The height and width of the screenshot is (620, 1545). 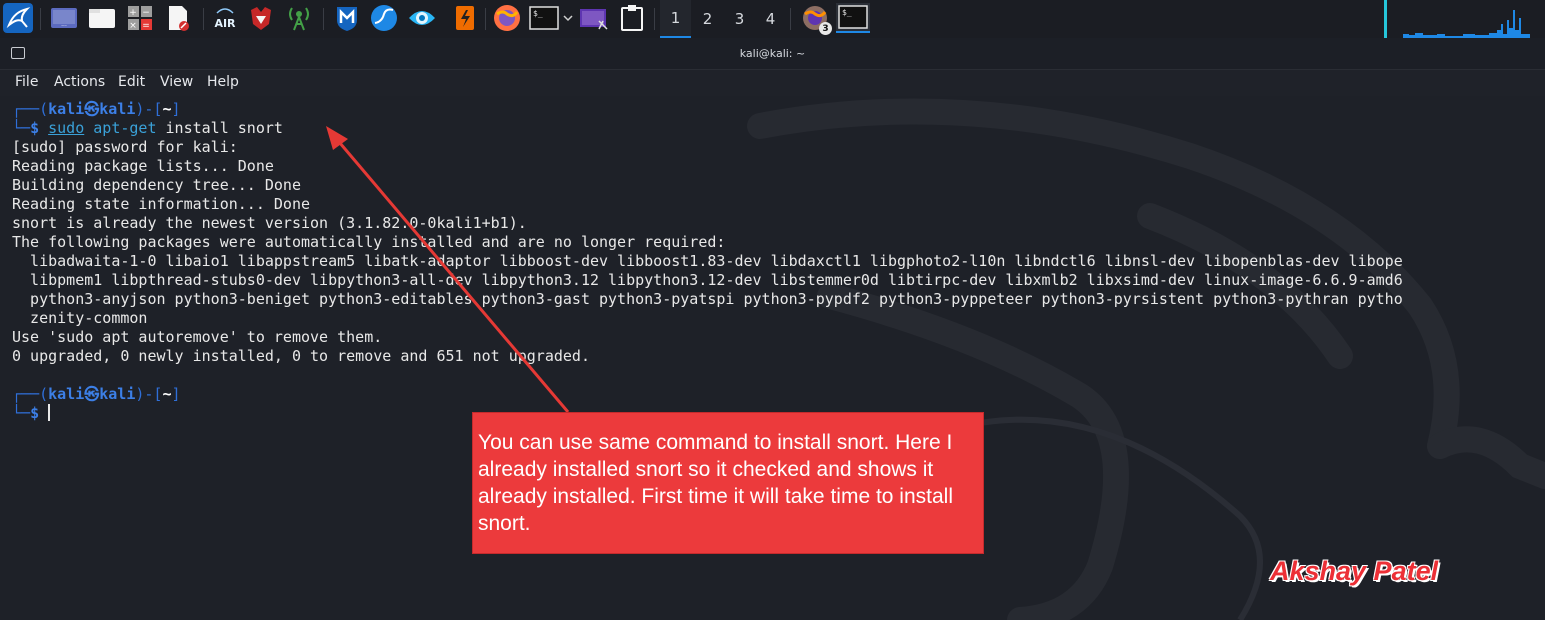 I want to click on prompt-line-2: ┌──(kali㉿kali)-[~], so click(x=96, y=394).